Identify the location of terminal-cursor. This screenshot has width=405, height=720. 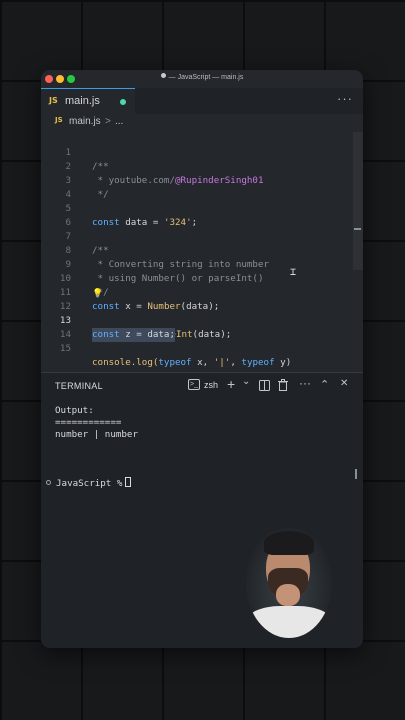
(128, 482).